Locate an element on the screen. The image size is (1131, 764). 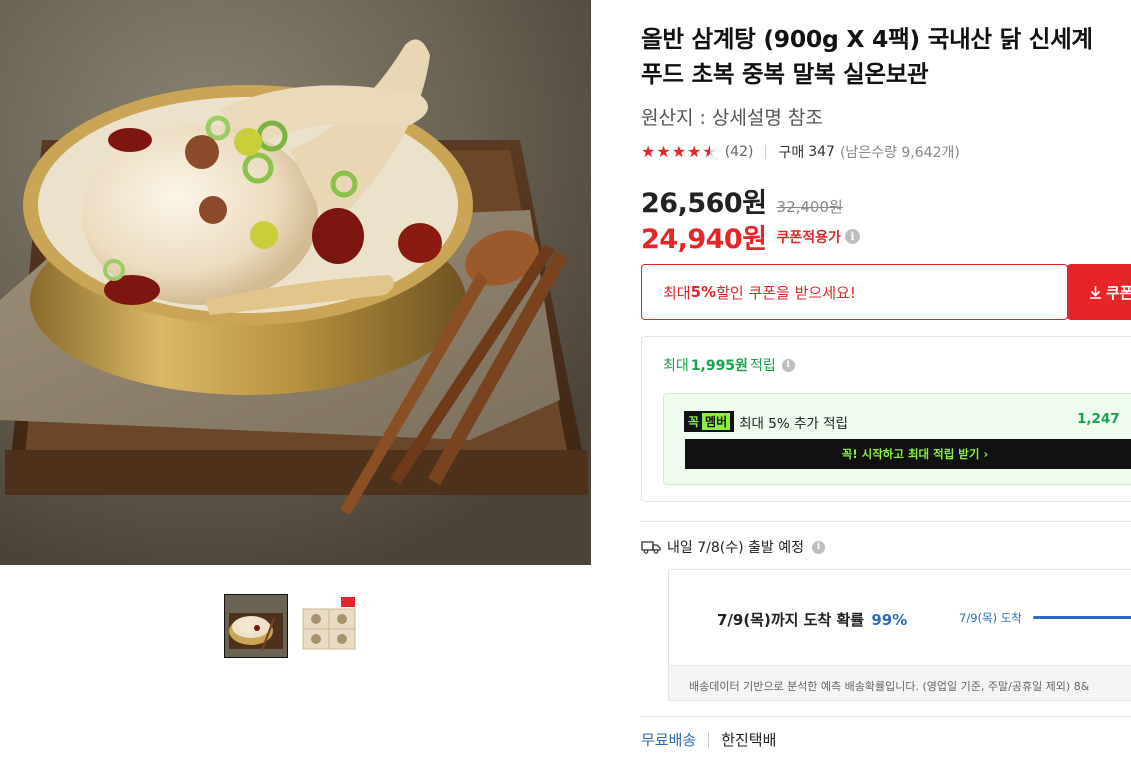
coupon-button-label: 쿠폰 is located at coordinates (1118, 292).